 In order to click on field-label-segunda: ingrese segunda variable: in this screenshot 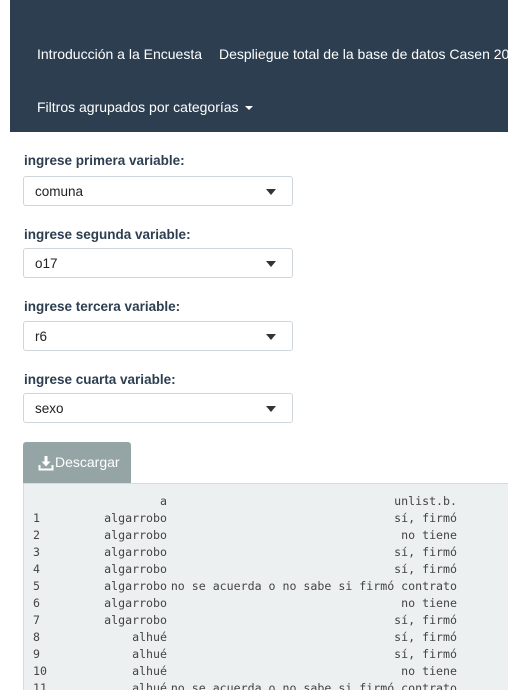, I will do `click(107, 234)`.